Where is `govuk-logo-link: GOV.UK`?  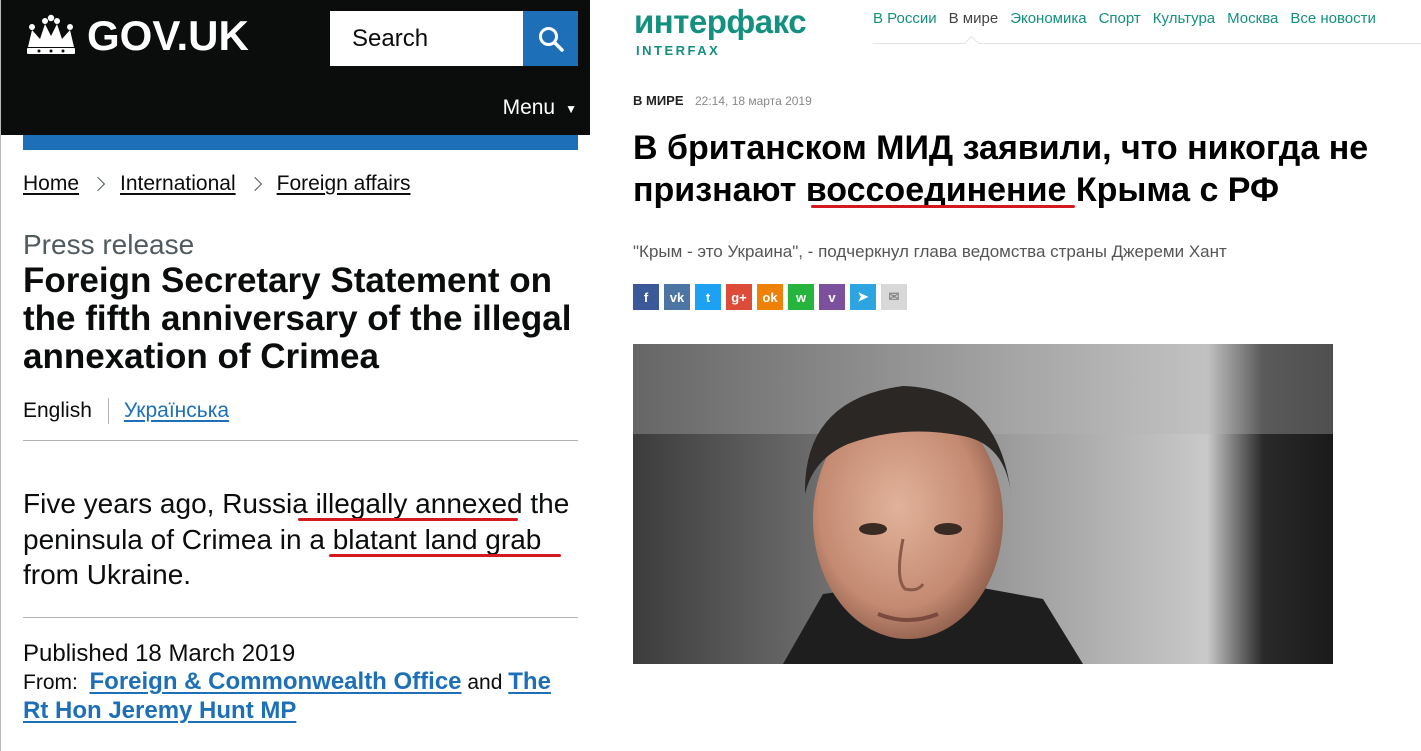
govuk-logo-link: GOV.UK is located at coordinates (136, 36).